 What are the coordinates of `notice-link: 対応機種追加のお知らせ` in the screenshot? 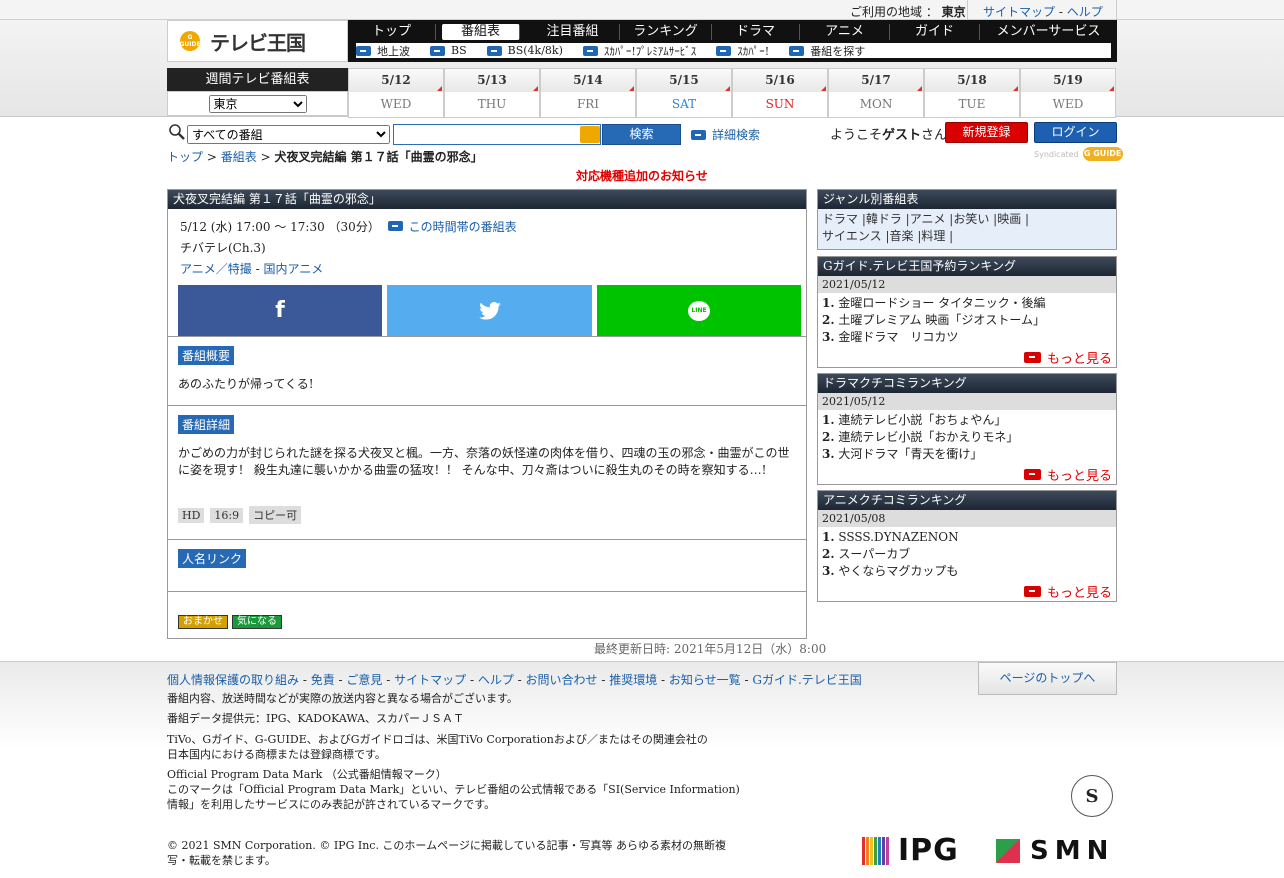 It's located at (642, 175).